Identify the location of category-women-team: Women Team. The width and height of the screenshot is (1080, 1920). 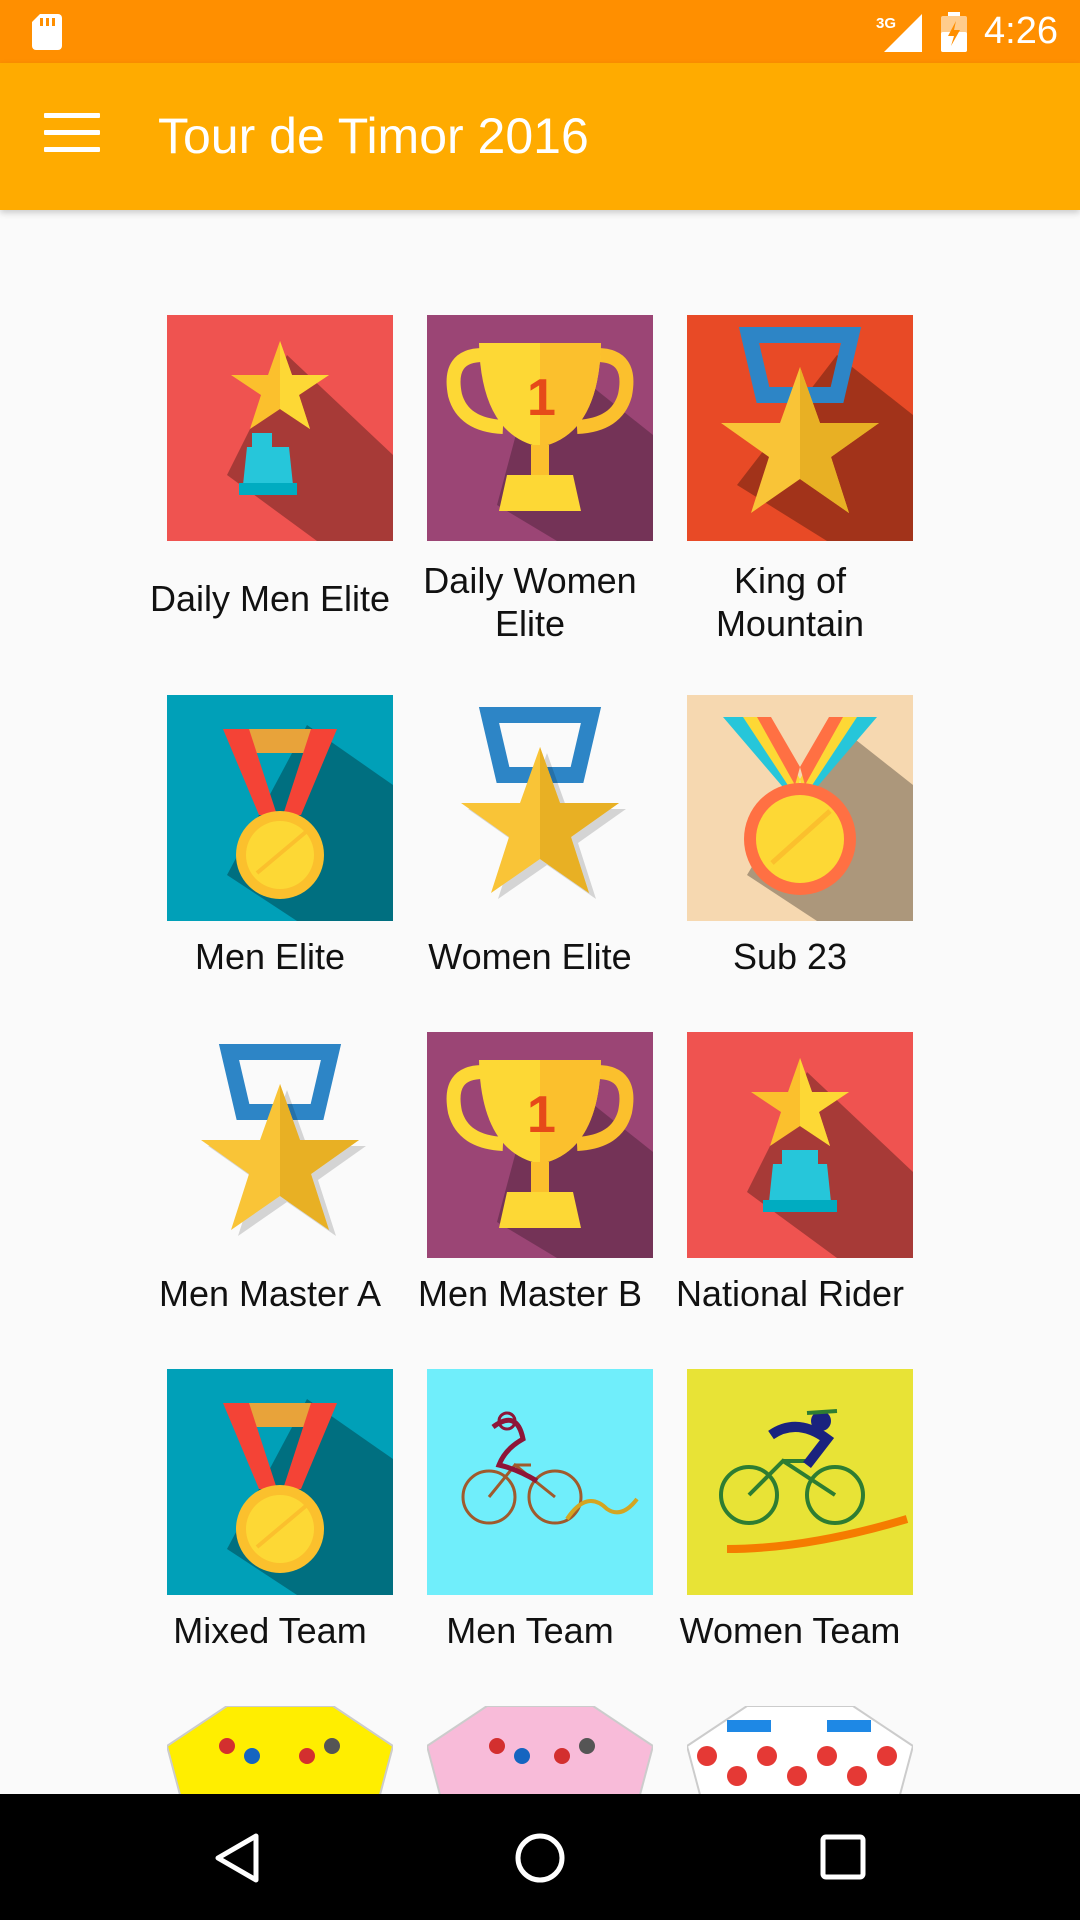
(790, 1519).